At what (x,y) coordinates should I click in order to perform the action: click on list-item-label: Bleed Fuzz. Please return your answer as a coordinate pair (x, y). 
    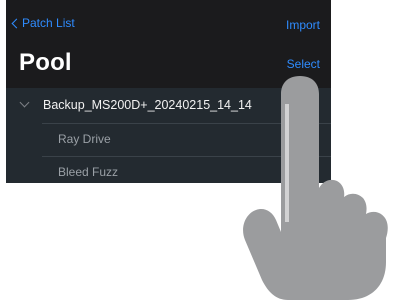
    Looking at the image, I should click on (88, 172).